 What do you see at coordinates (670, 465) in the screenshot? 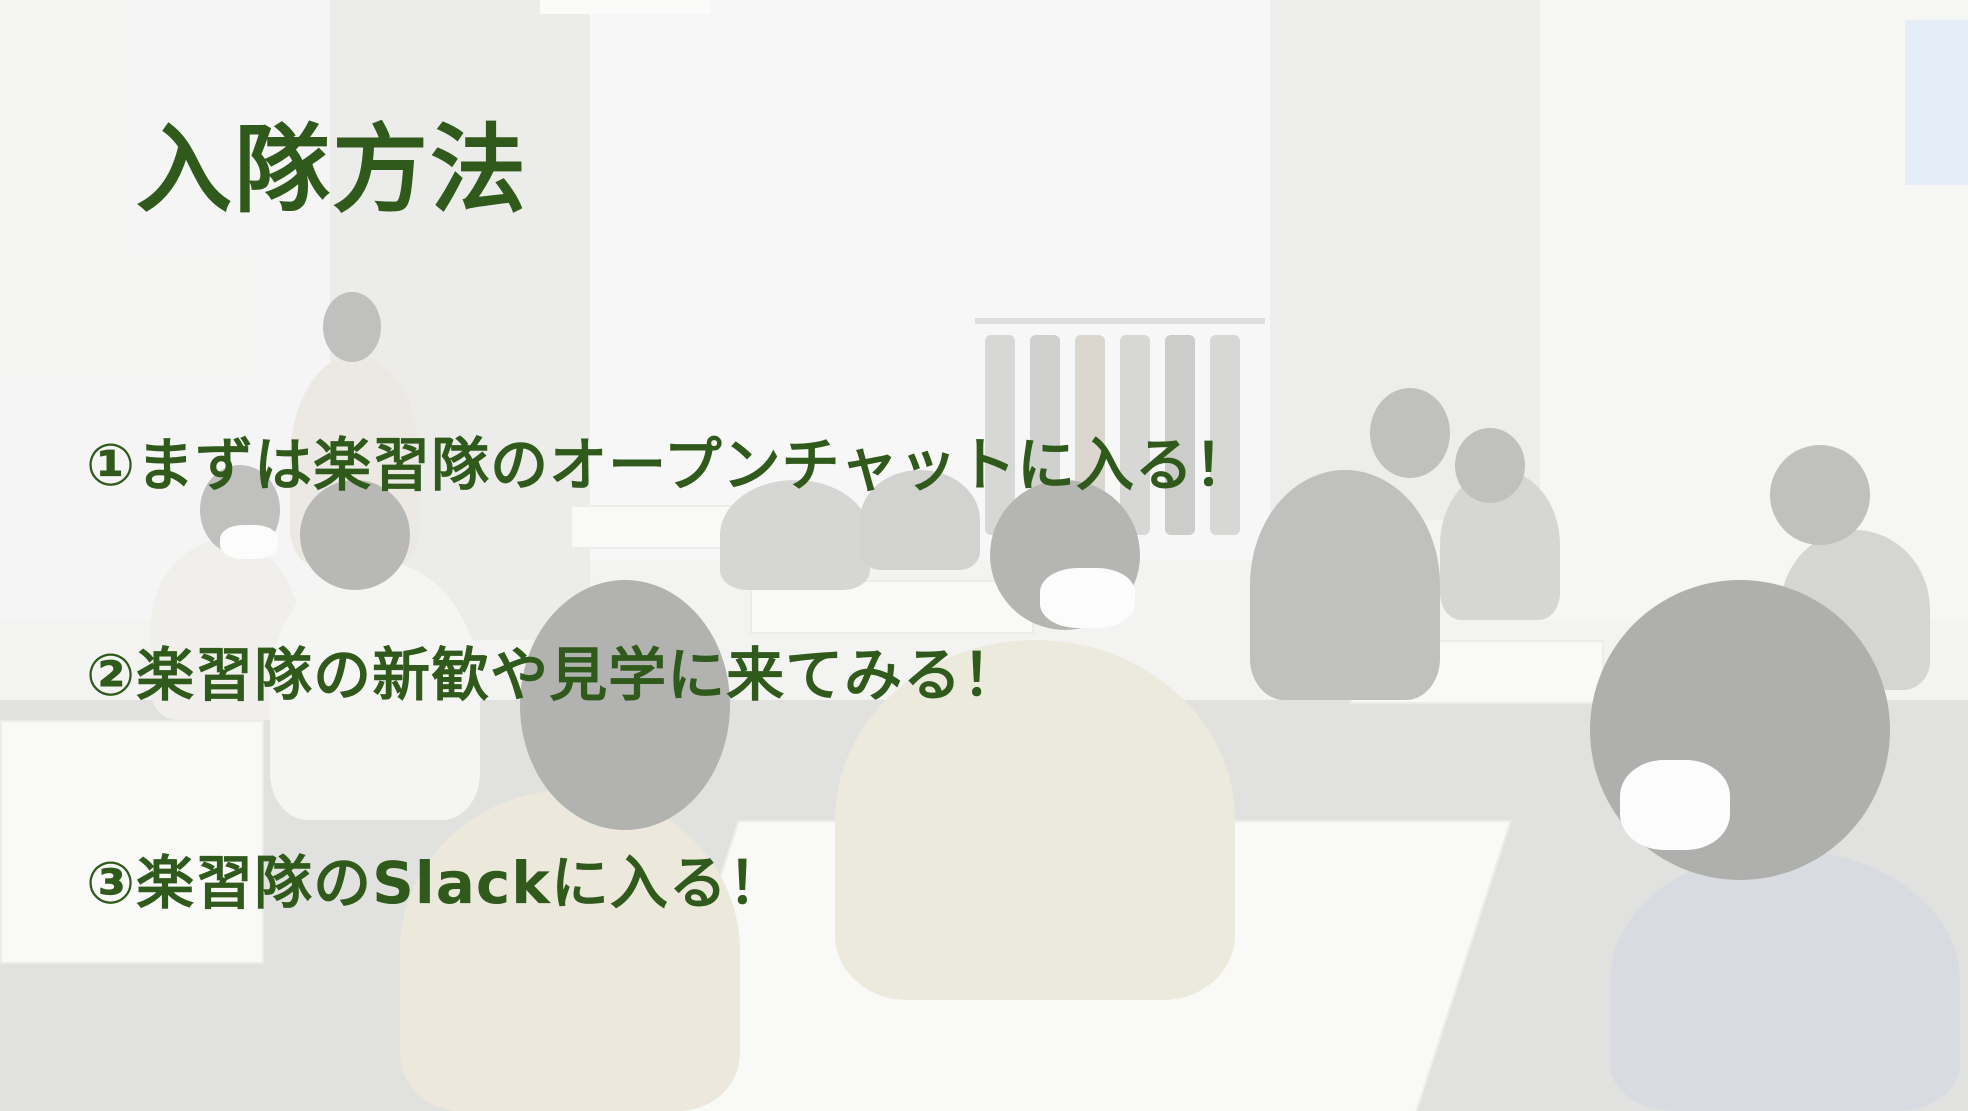
I see `step-1-text: ①まずは楽習隊のオープンチャットに入る！` at bounding box center [670, 465].